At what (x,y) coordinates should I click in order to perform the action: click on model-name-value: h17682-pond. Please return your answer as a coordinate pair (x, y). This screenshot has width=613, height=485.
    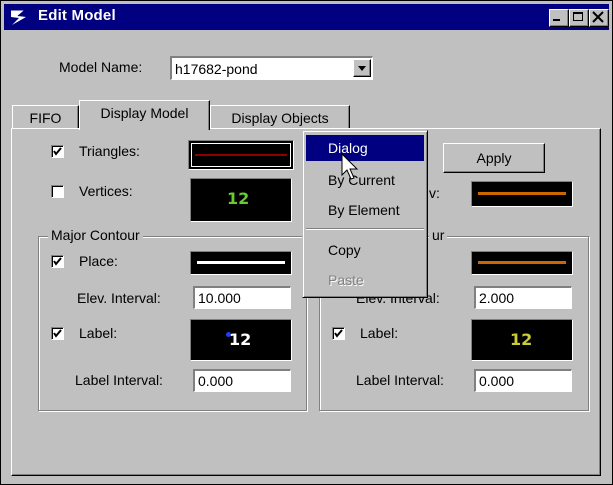
    Looking at the image, I should click on (216, 69).